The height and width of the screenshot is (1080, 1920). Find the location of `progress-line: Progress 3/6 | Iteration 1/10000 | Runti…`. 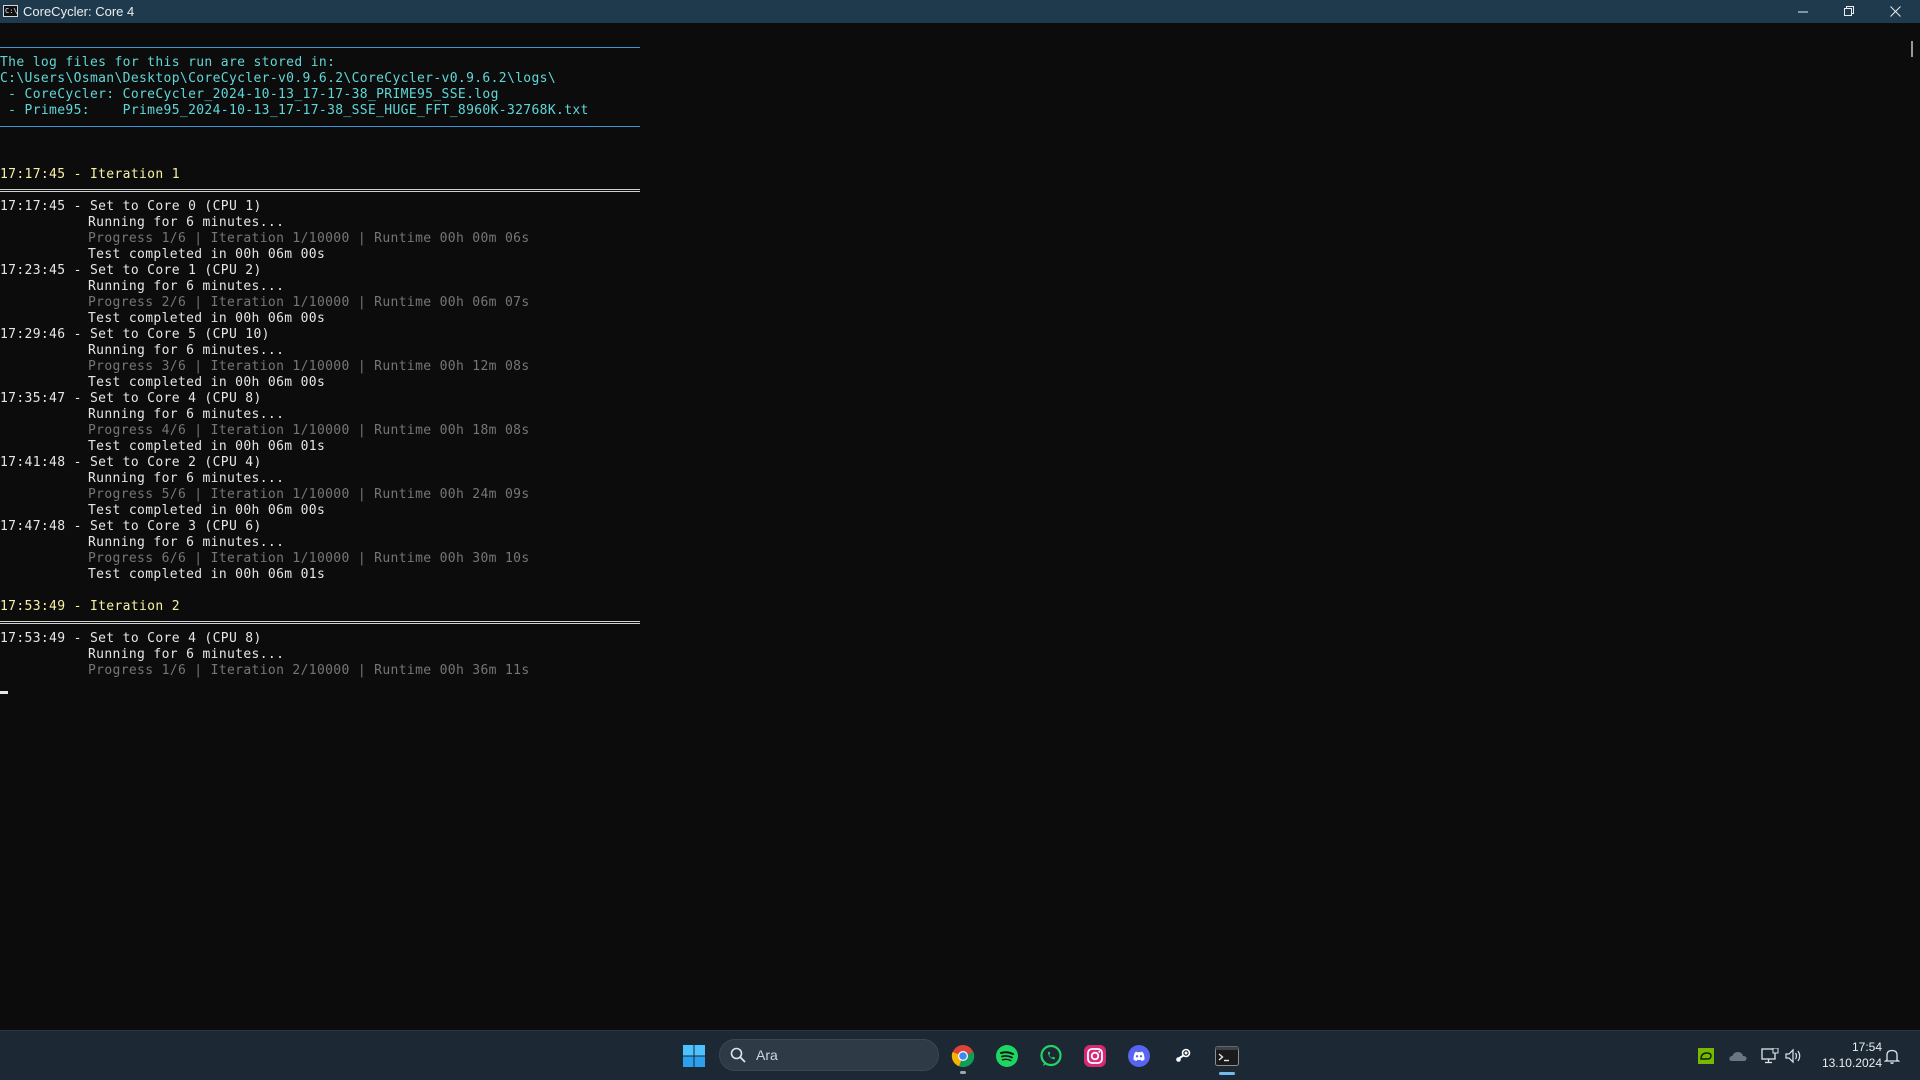

progress-line: Progress 3/6 | Iteration 1/10000 | Runti… is located at coordinates (309, 366).